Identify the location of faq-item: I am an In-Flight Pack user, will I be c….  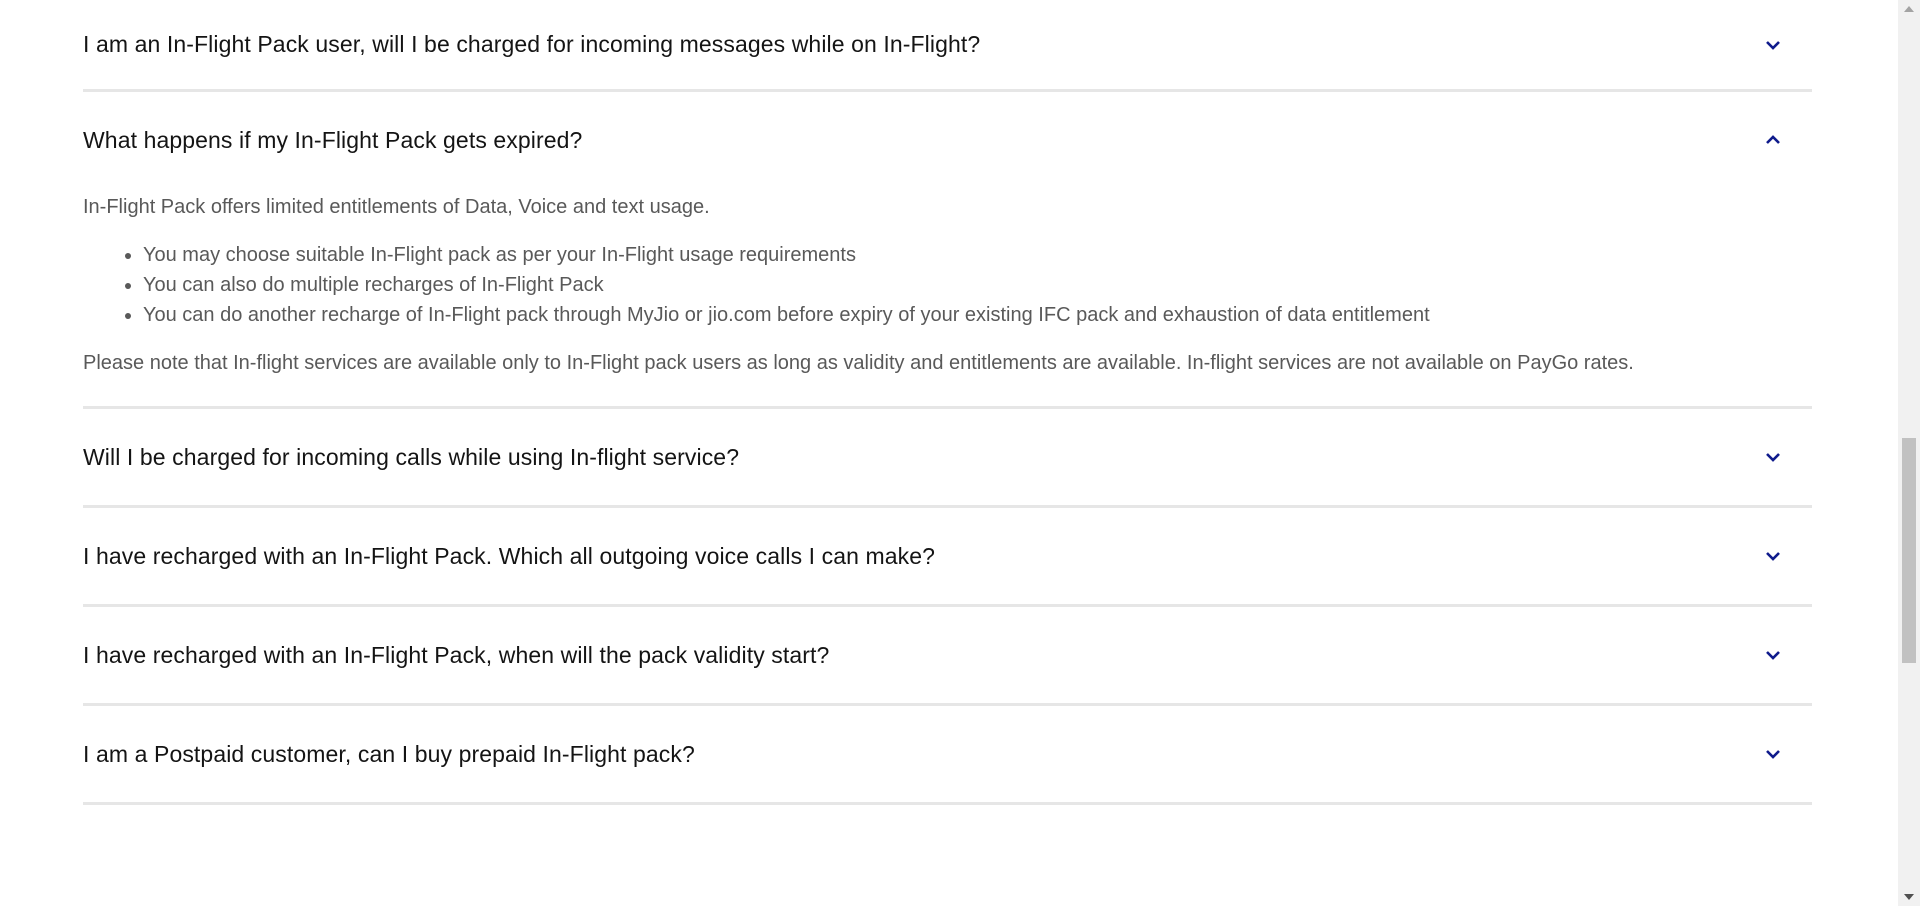
(947, 46).